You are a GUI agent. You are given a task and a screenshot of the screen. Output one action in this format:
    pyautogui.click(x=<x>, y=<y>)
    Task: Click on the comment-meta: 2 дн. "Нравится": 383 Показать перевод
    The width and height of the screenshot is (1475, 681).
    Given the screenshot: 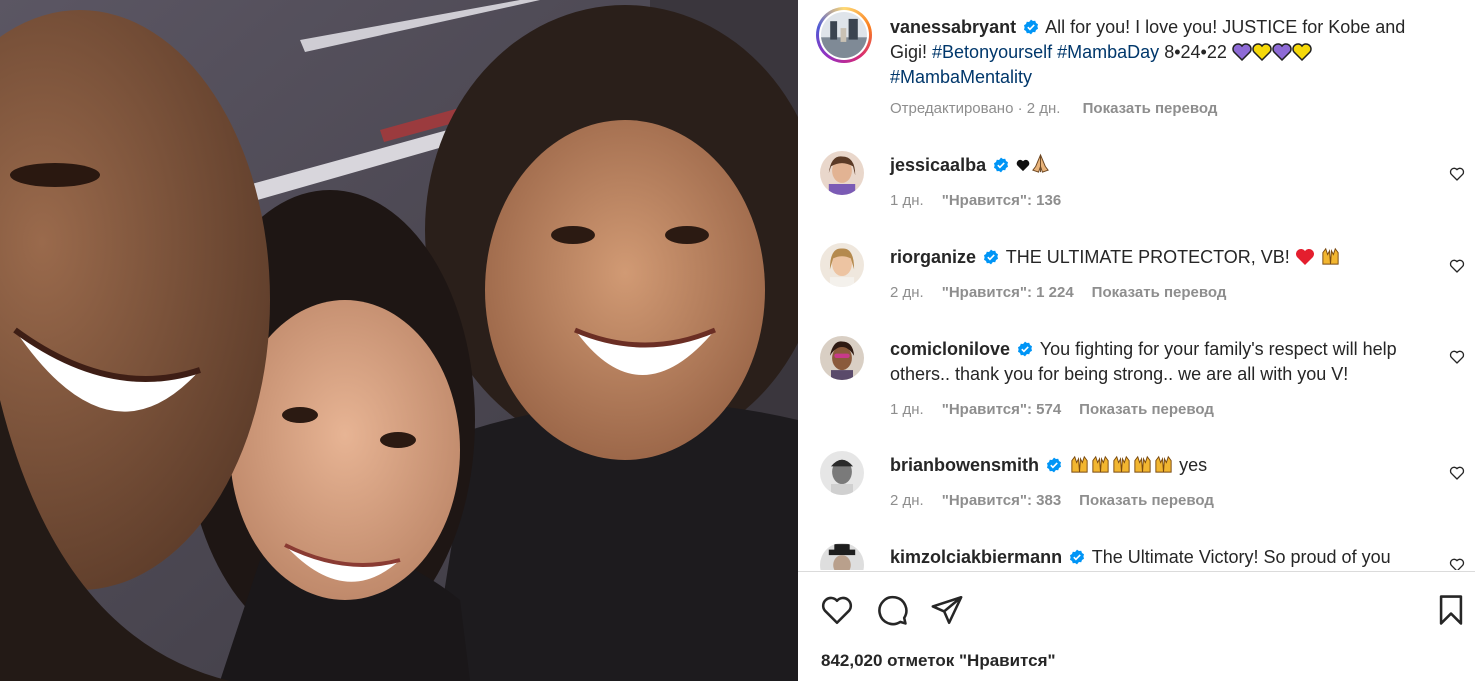 What is the action you would take?
    pyautogui.click(x=1052, y=500)
    